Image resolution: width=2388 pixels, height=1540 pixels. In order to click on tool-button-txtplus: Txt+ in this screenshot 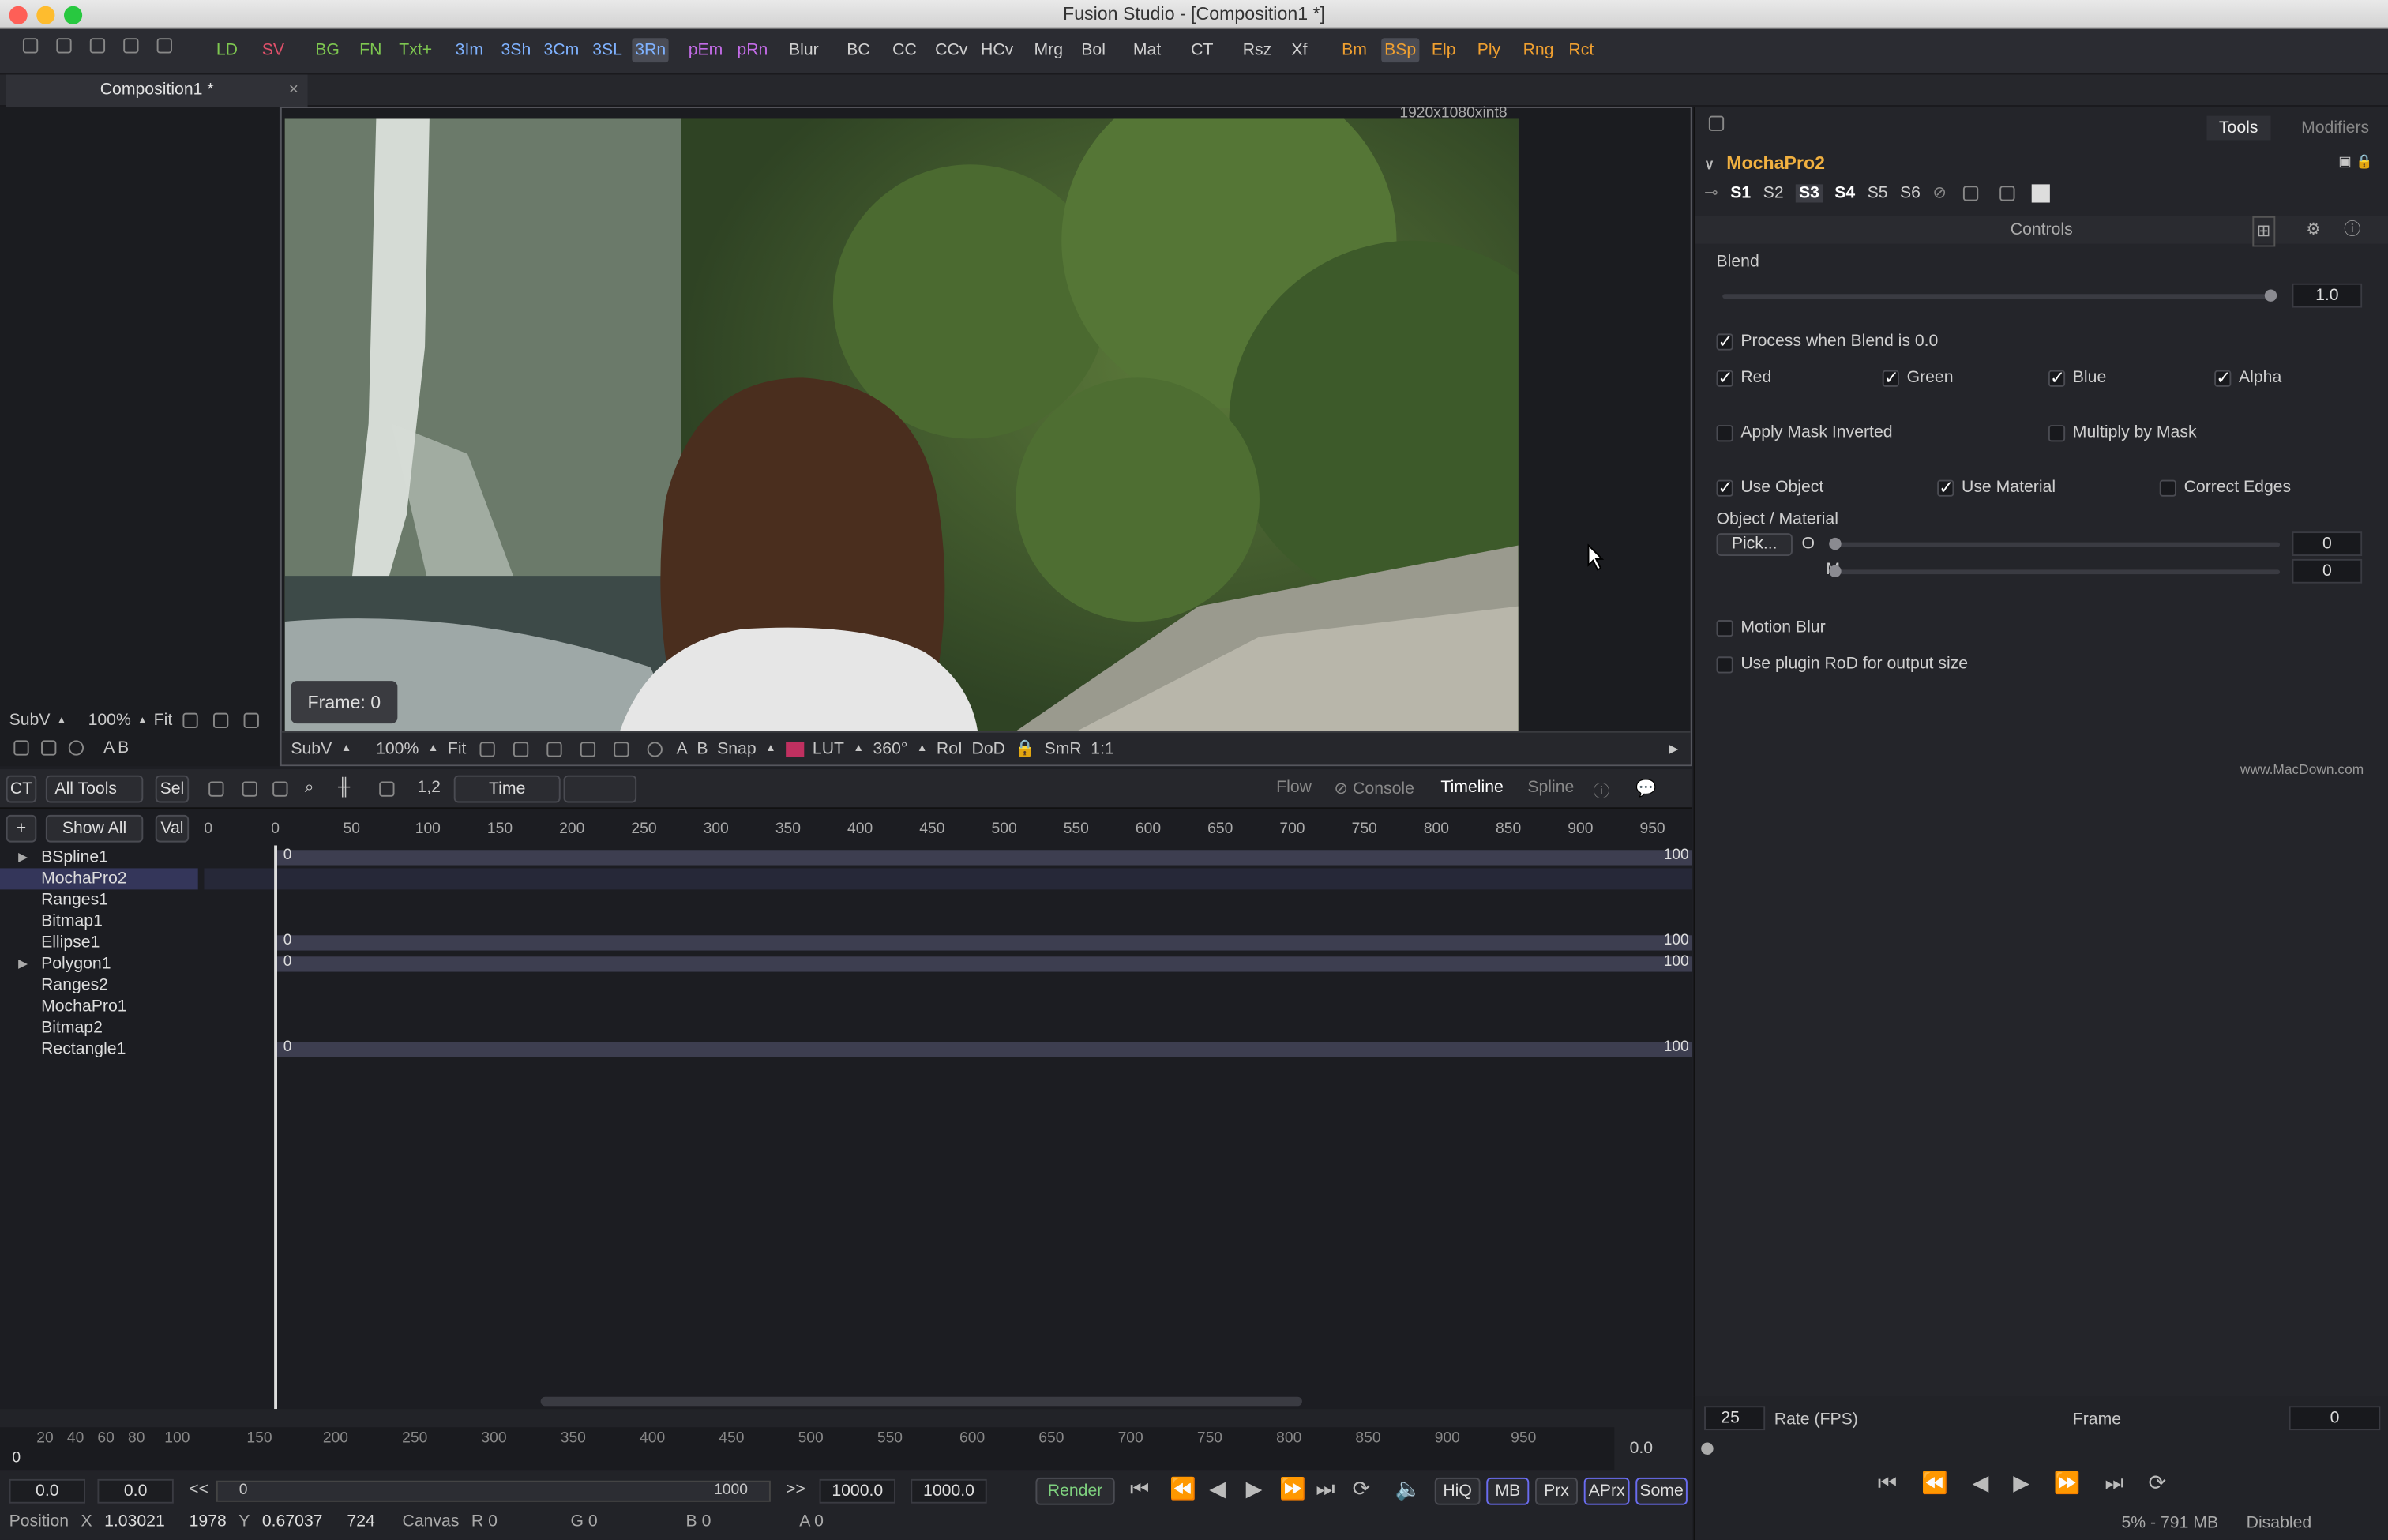, I will do `click(415, 50)`.